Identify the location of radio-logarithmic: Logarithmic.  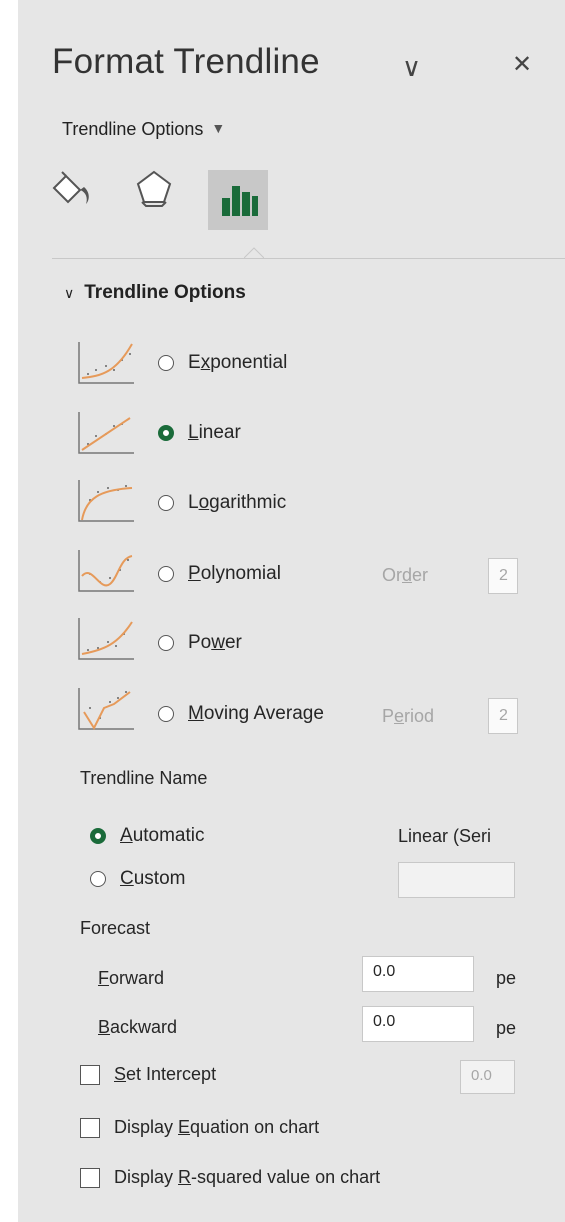
(222, 503).